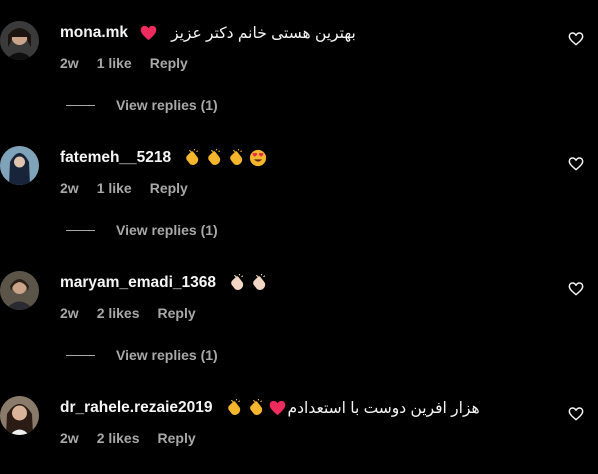 This screenshot has height=474, width=598. I want to click on comment-line: mona.mk بهترین هستی خانم دکتر عزیز, so click(208, 33).